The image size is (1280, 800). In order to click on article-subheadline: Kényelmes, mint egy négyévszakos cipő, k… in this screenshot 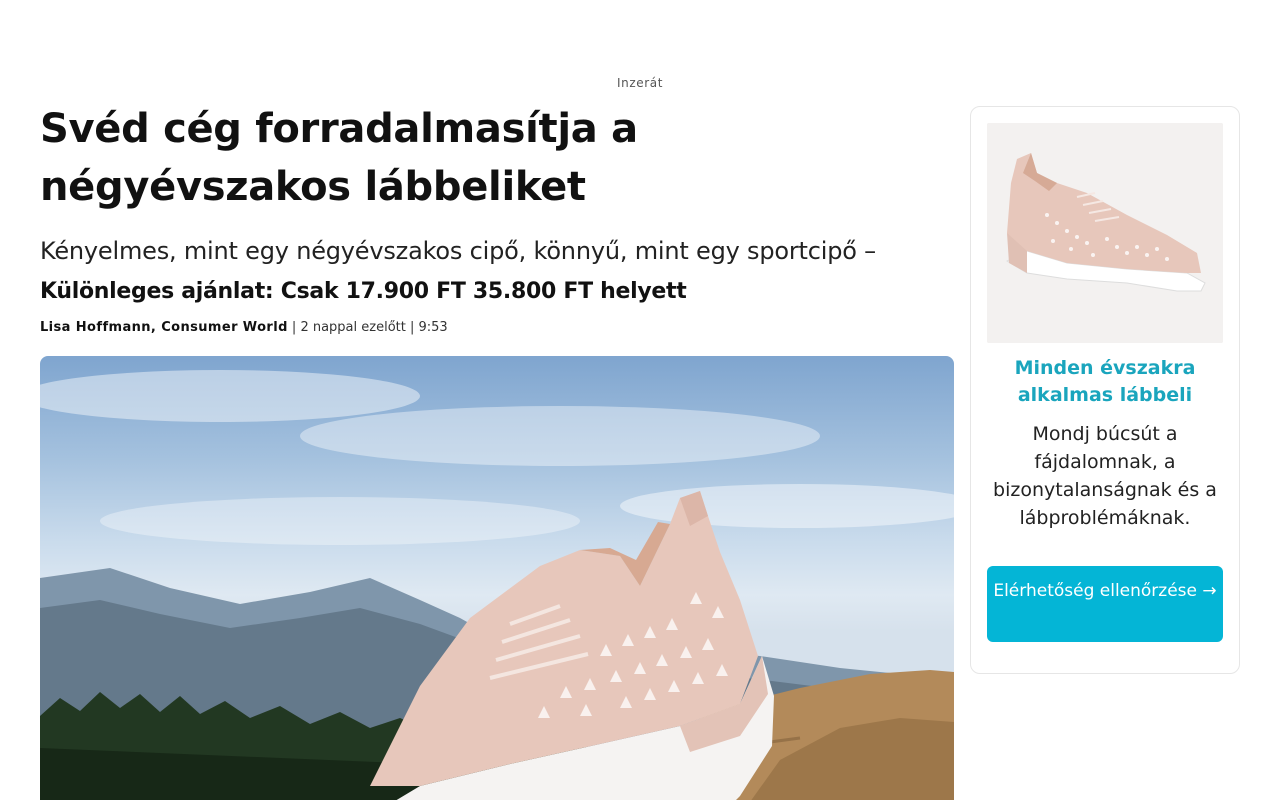, I will do `click(458, 251)`.